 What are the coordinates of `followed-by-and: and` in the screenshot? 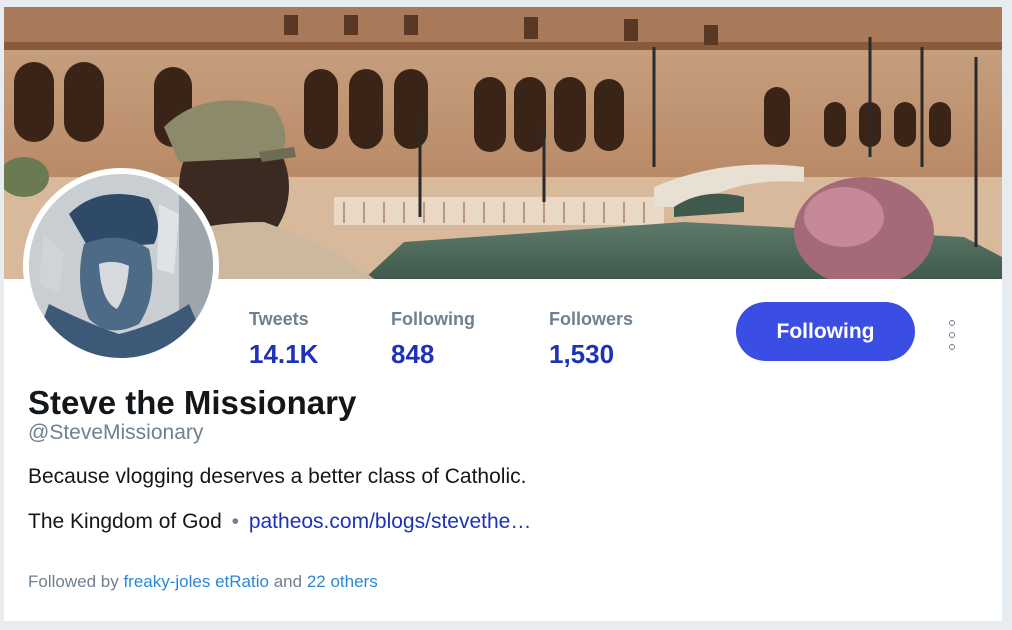 It's located at (288, 581).